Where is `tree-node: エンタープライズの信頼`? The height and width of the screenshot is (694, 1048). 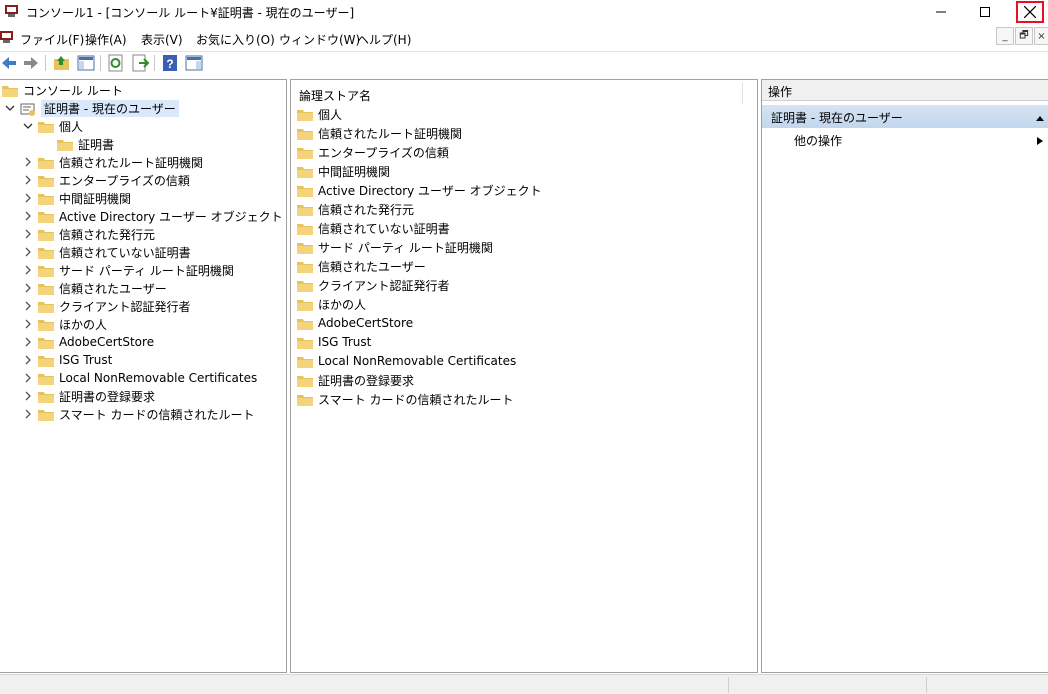 tree-node: エンタープライズの信頼 is located at coordinates (106, 180).